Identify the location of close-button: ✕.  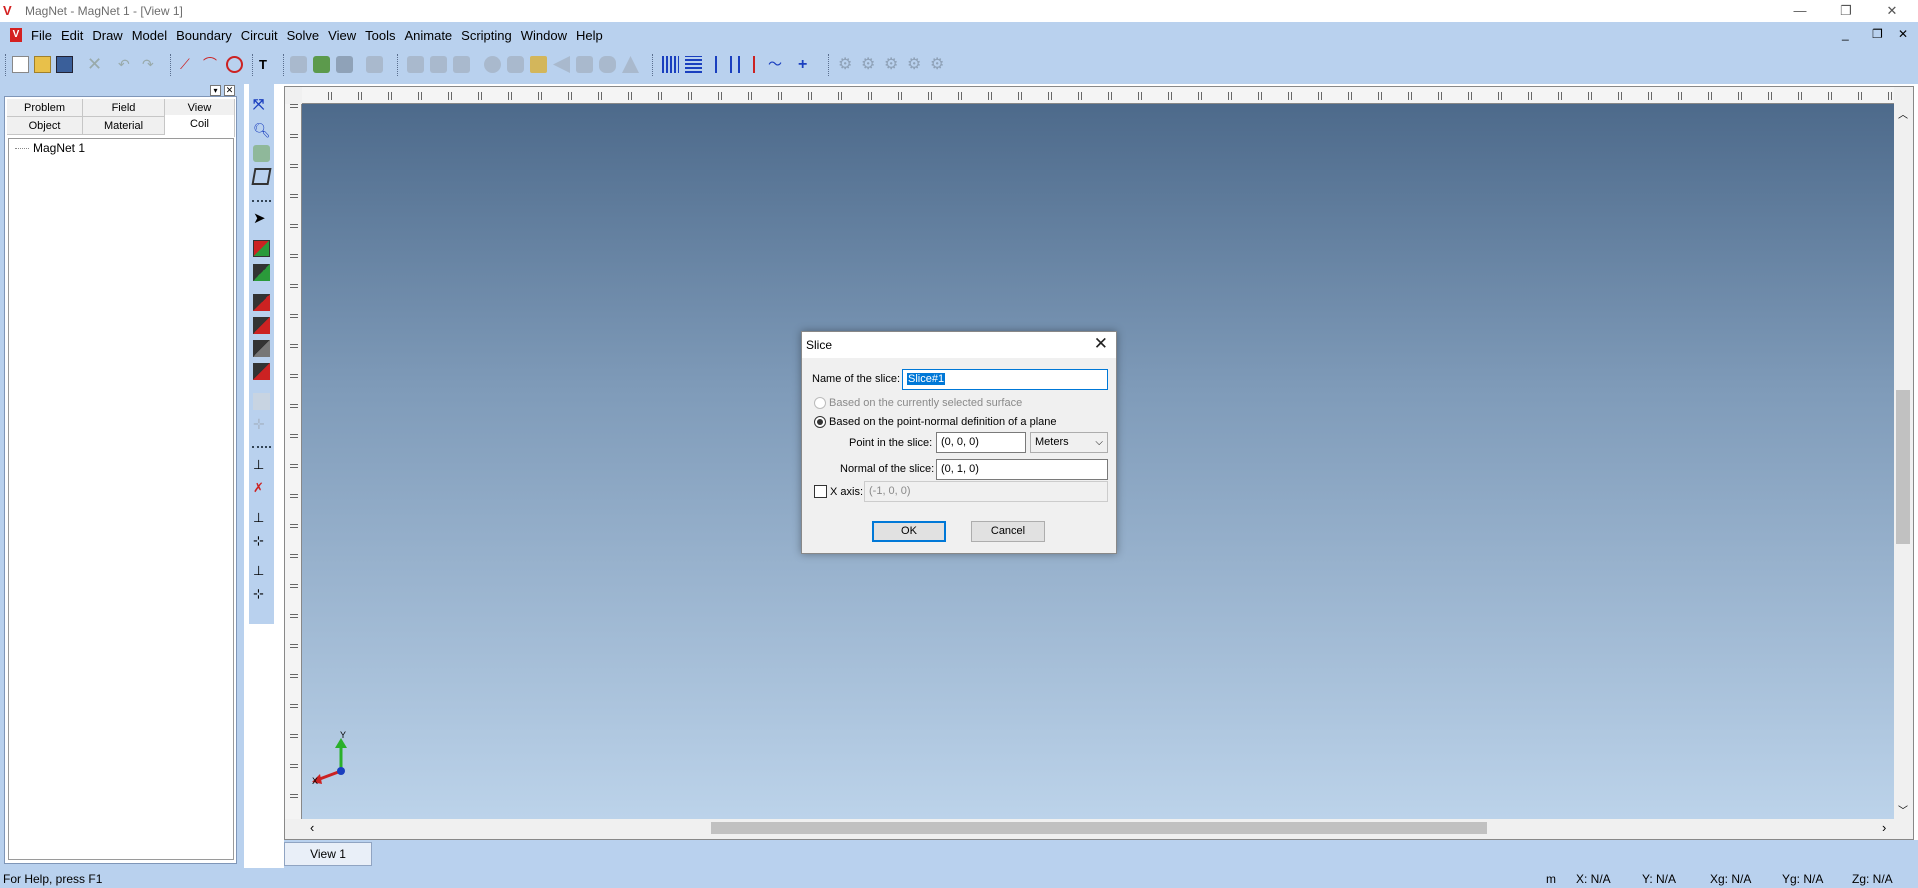
(1892, 11).